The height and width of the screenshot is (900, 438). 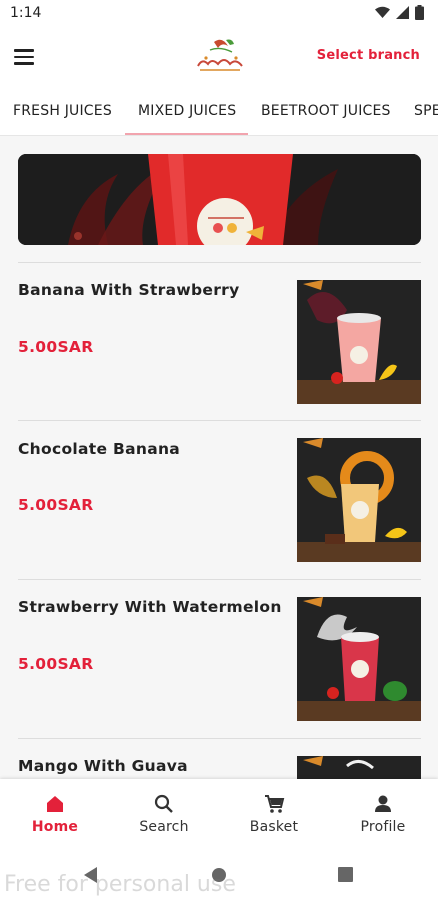 I want to click on signal-icon, so click(x=402, y=12).